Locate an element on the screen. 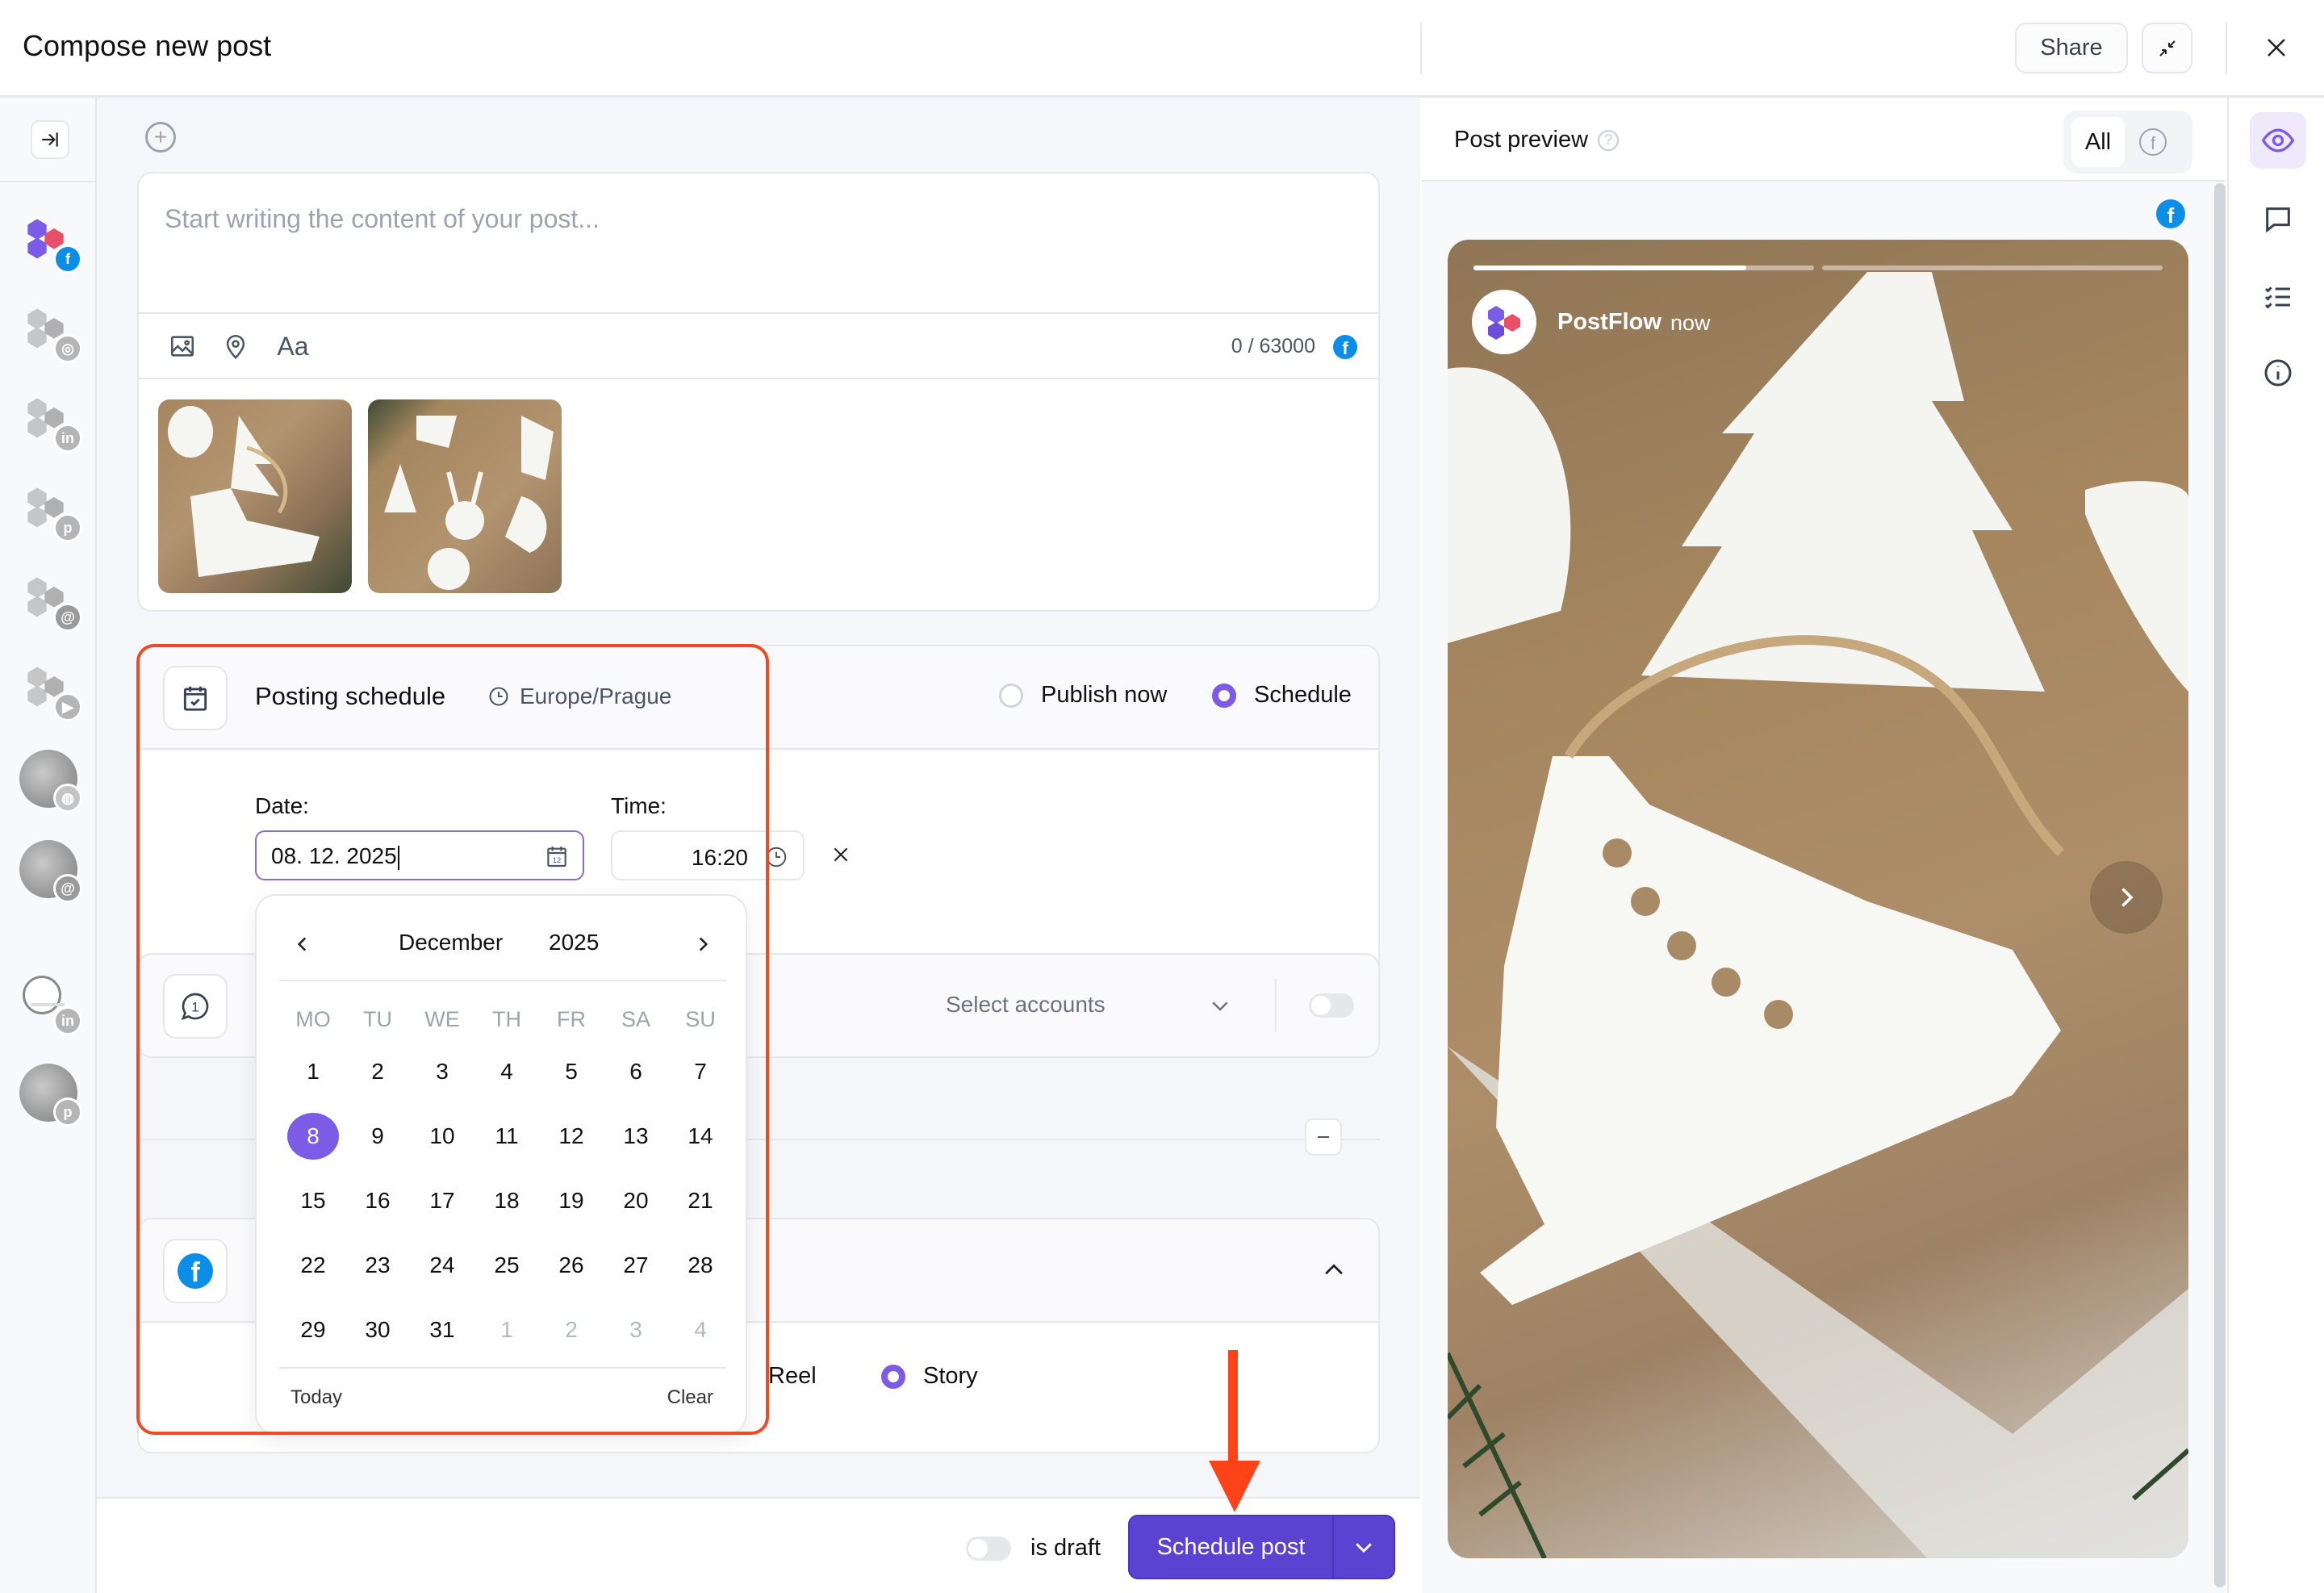 This screenshot has width=2324, height=1593. day-number: 14 is located at coordinates (700, 1135).